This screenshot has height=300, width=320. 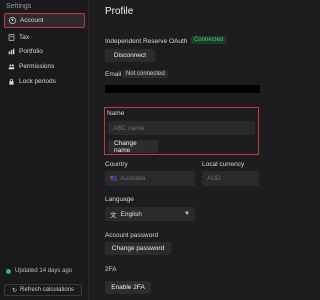 I want to click on sidebar-item-account: Account, so click(x=44, y=20).